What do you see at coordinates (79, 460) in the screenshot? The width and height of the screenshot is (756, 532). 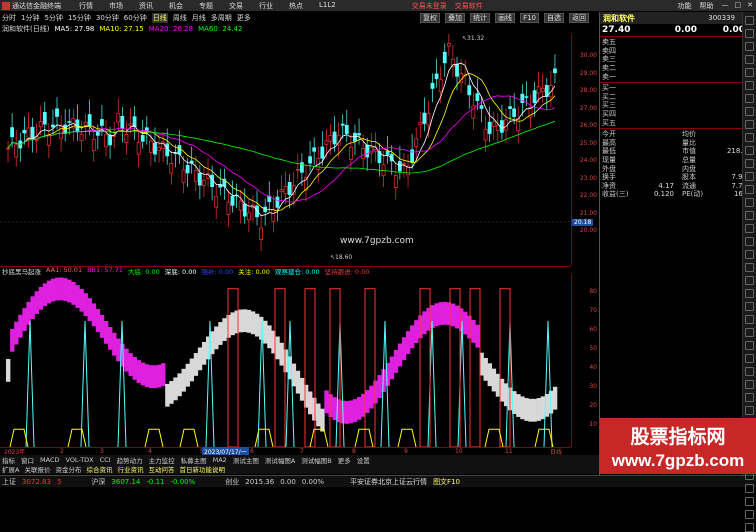 I see `indicator-tab: VOL-TDX` at bounding box center [79, 460].